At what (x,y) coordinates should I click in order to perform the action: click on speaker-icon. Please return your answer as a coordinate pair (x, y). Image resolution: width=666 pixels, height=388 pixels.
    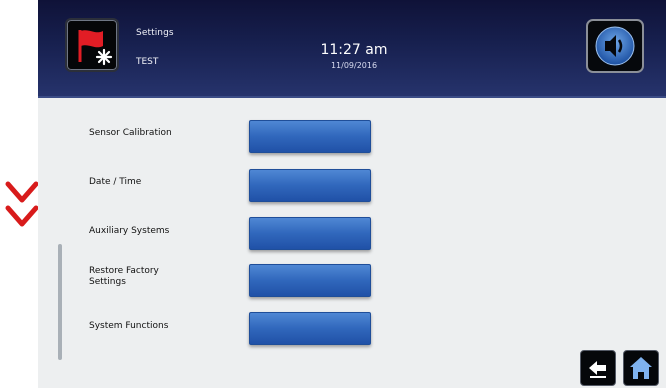
    Looking at the image, I should click on (615, 46).